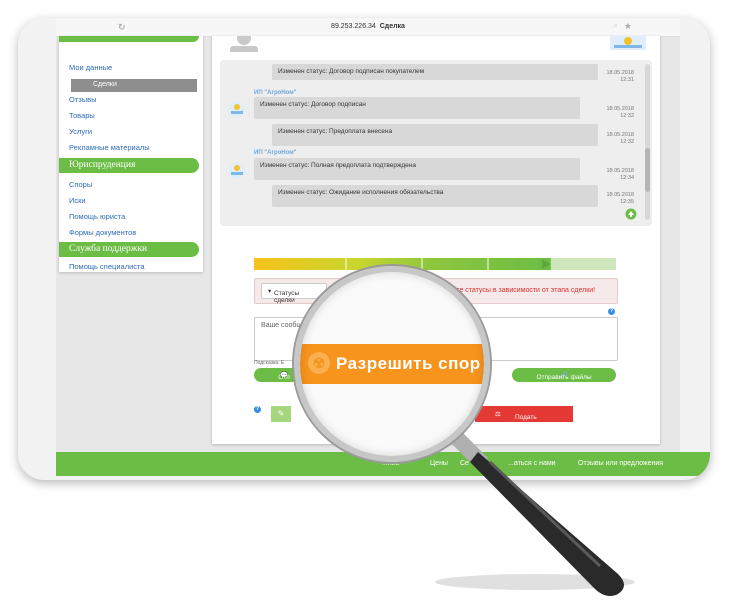  I want to click on zoom-icon: ⌕, so click(616, 26).